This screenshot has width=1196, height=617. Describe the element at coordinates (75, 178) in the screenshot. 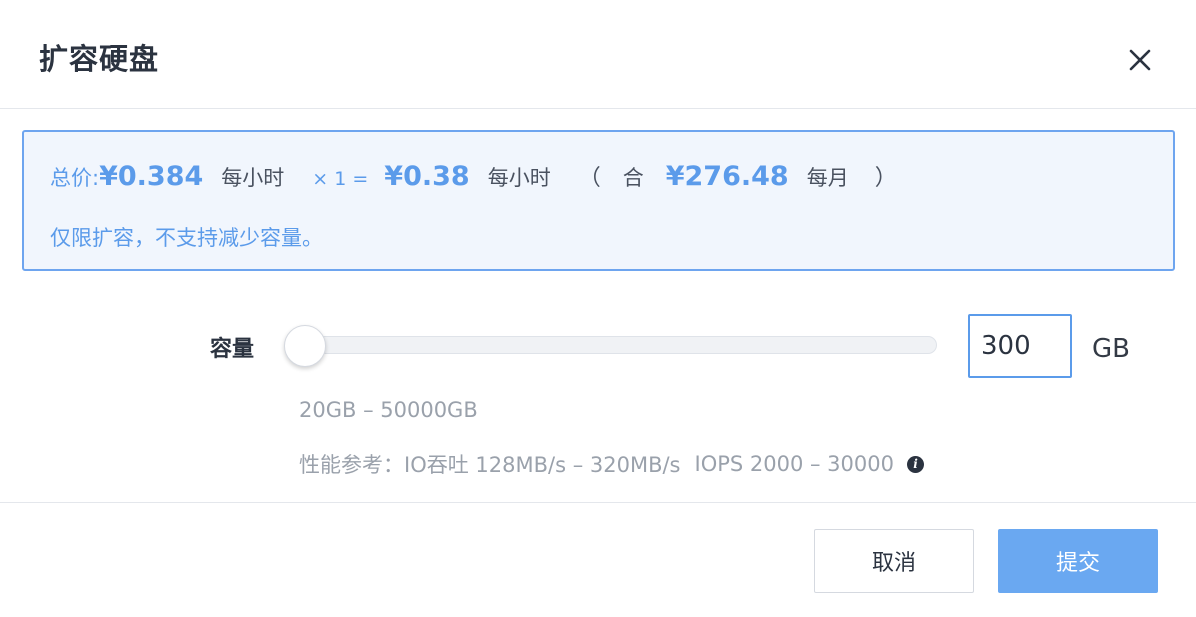

I see `total-price-label: 总价:` at that location.